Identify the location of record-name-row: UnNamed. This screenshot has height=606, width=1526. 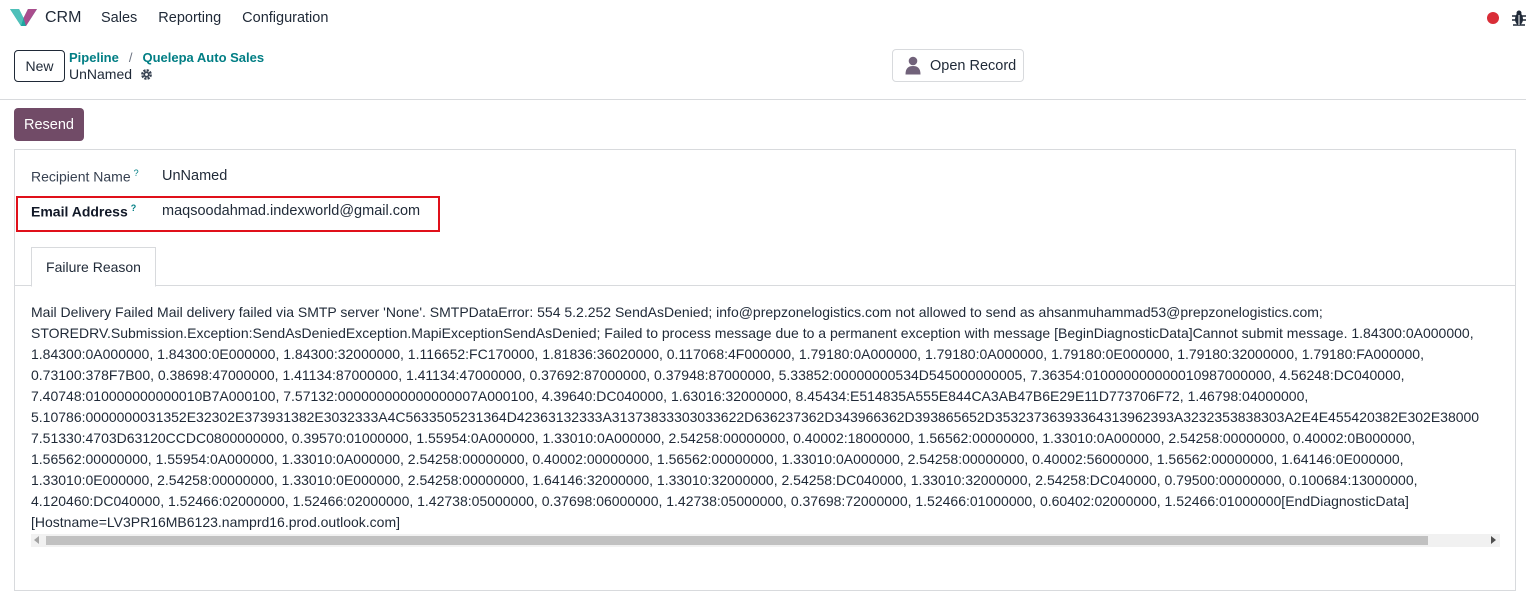
(111, 74).